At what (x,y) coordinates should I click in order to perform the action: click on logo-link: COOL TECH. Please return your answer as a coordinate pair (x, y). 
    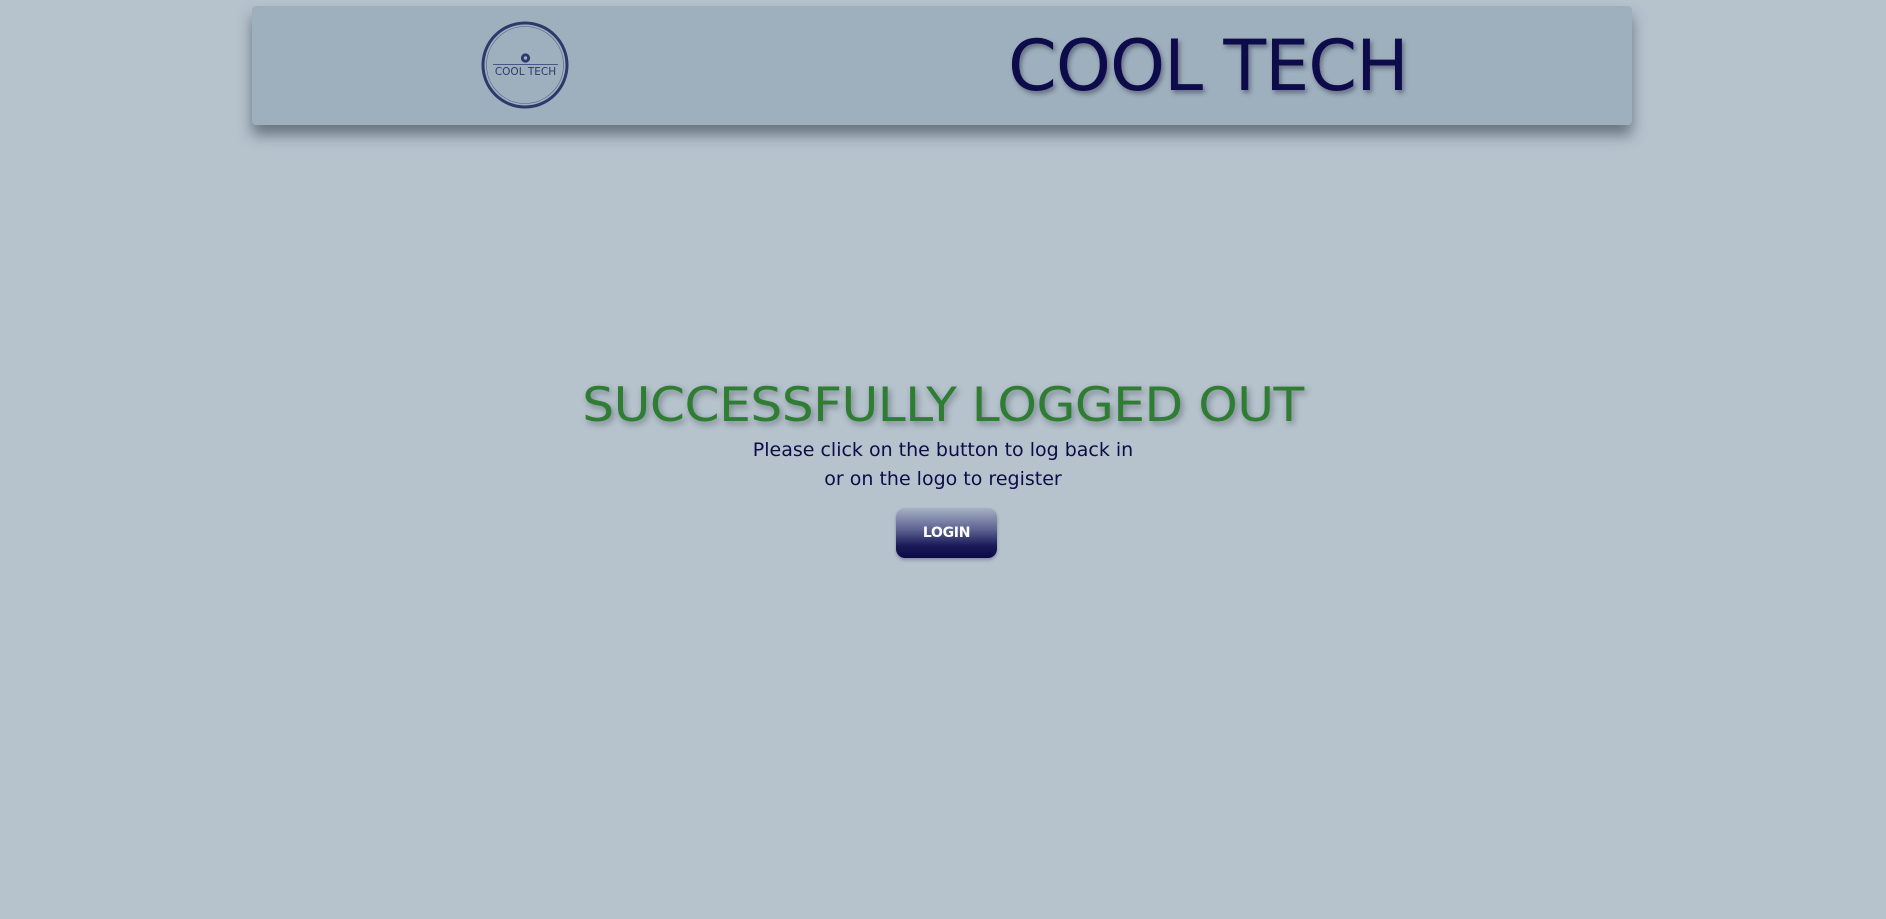
    Looking at the image, I should click on (525, 65).